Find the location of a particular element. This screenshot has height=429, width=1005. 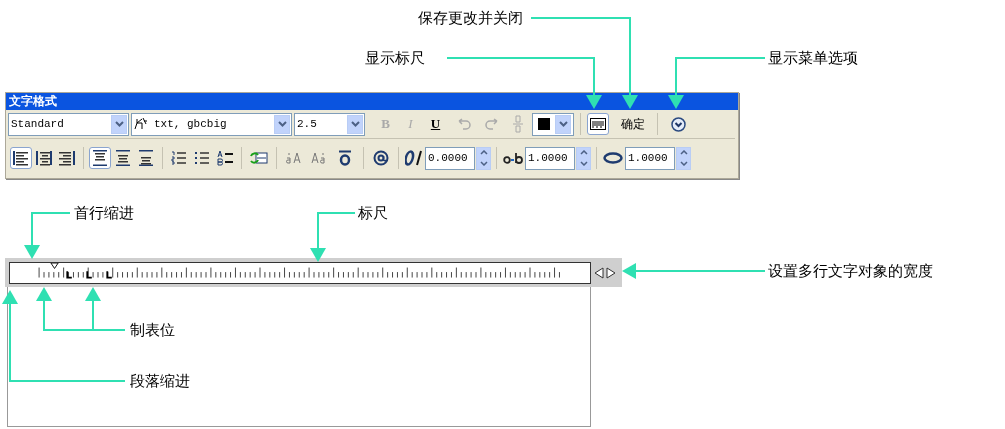

color-dropdown is located at coordinates (553, 124).